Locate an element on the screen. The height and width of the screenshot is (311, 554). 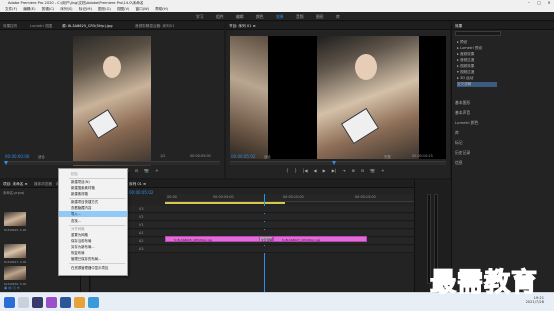
source-timecode: 00:00:00:00 is located at coordinates (17, 156).